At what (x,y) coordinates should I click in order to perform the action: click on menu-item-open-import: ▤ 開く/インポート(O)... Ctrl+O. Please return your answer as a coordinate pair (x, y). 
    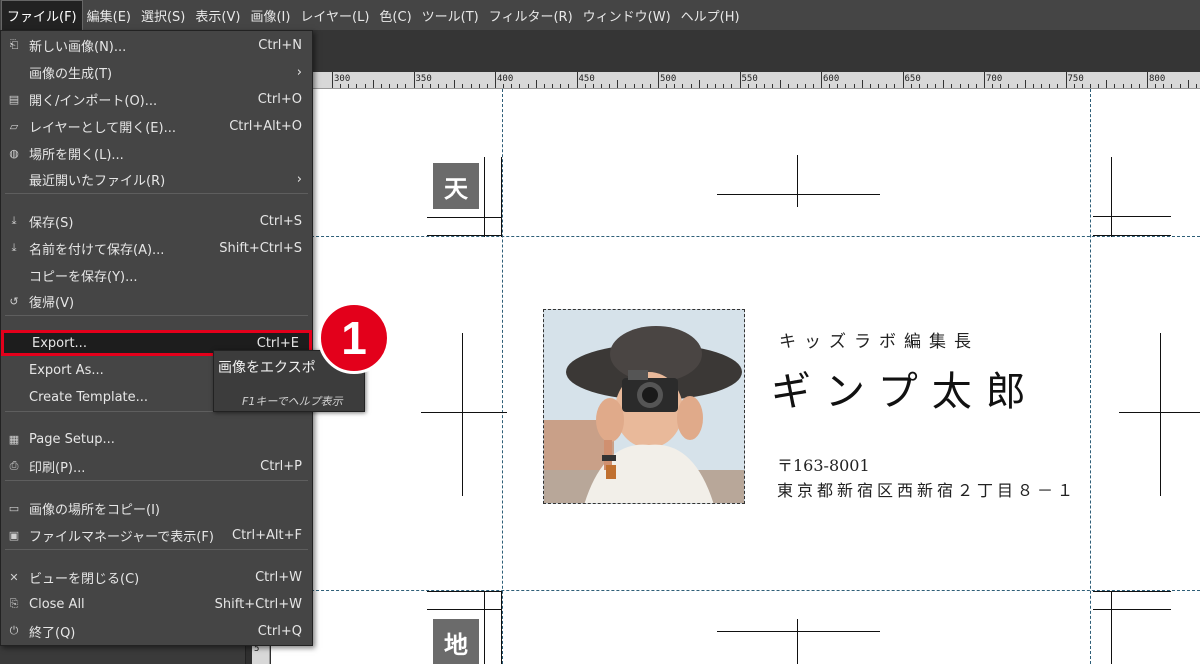
    Looking at the image, I should click on (156, 99).